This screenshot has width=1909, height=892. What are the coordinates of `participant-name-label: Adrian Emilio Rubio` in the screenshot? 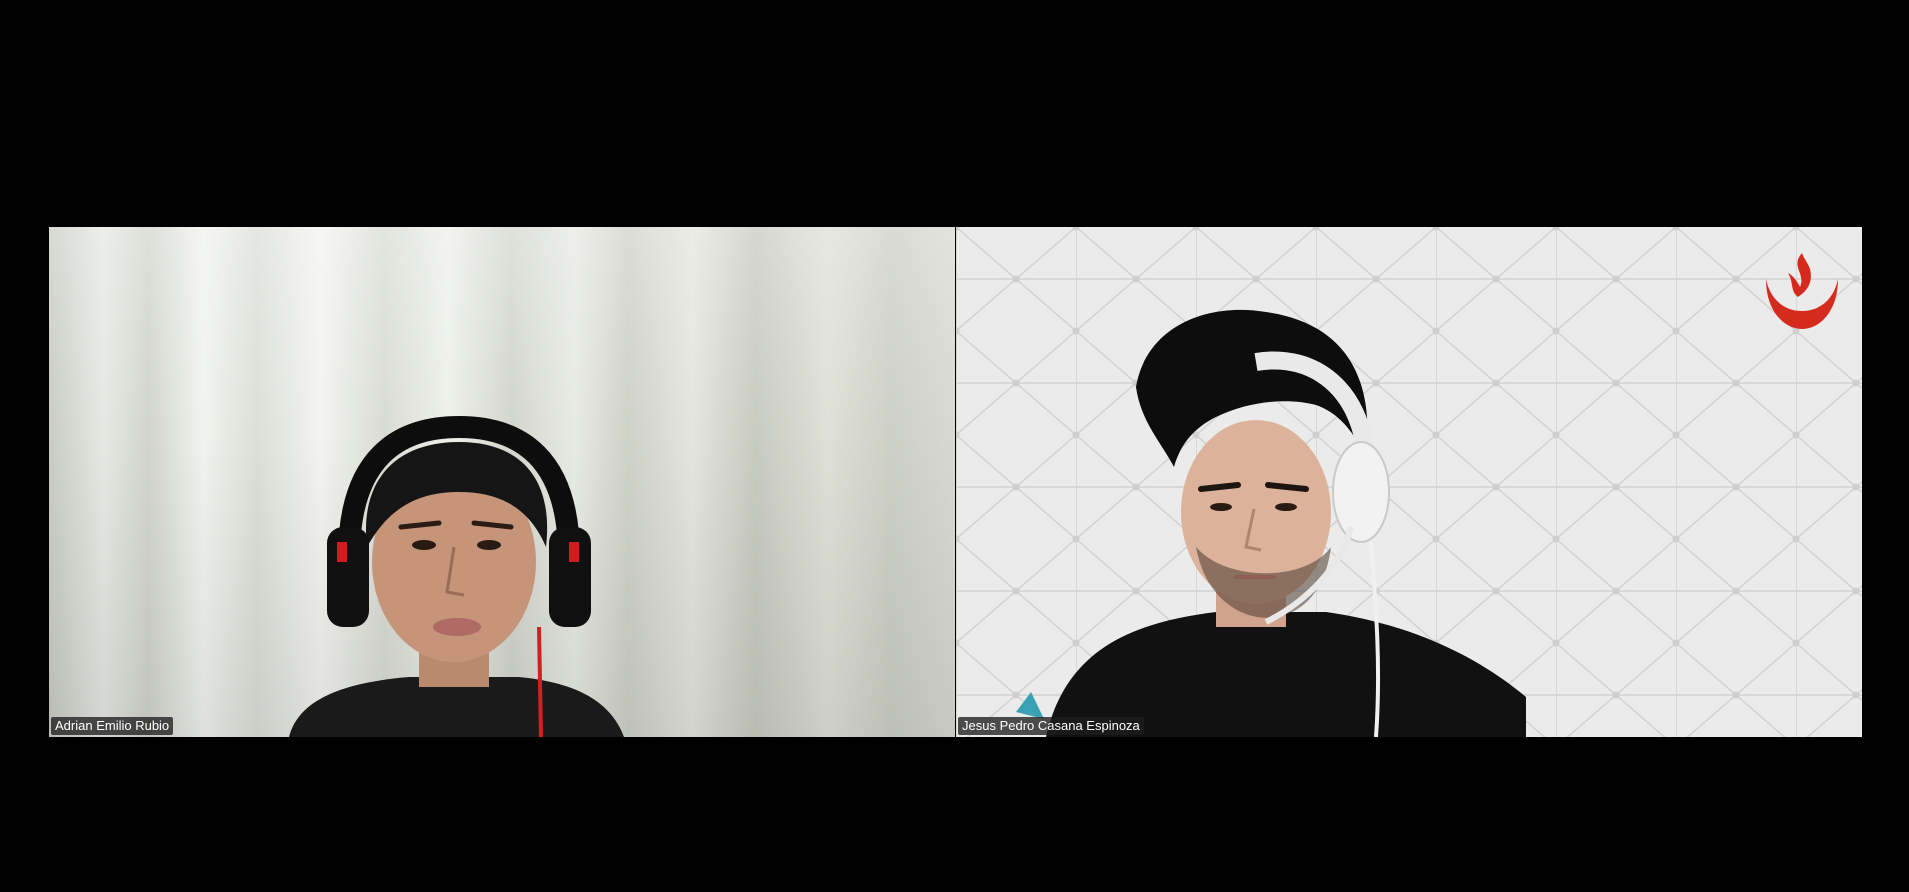 It's located at (112, 726).